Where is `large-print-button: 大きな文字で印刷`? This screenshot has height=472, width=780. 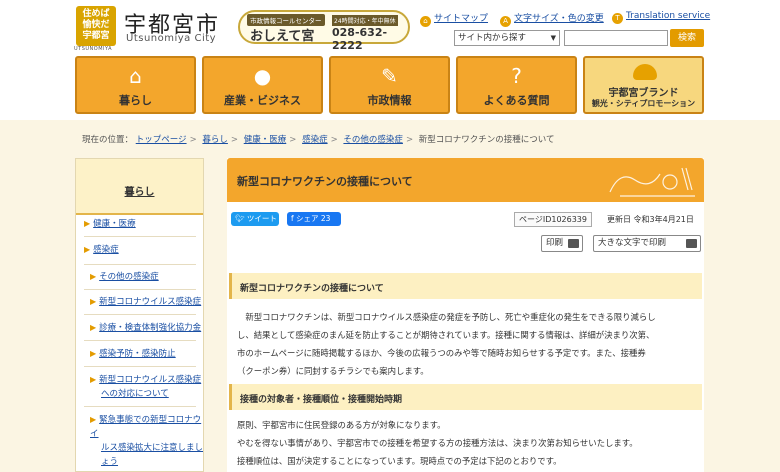 large-print-button: 大きな文字で印刷 is located at coordinates (647, 243).